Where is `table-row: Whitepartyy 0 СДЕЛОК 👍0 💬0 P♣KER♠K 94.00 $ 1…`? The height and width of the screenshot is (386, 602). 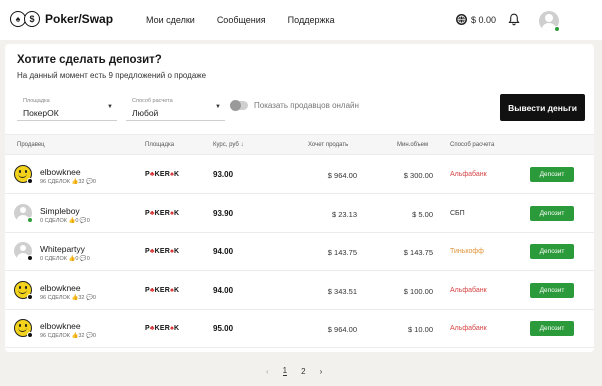
table-row: Whitepartyy 0 СДЕЛОК 👍0 💬0 P♣KER♠K 94.00 $ 1… is located at coordinates (299, 252).